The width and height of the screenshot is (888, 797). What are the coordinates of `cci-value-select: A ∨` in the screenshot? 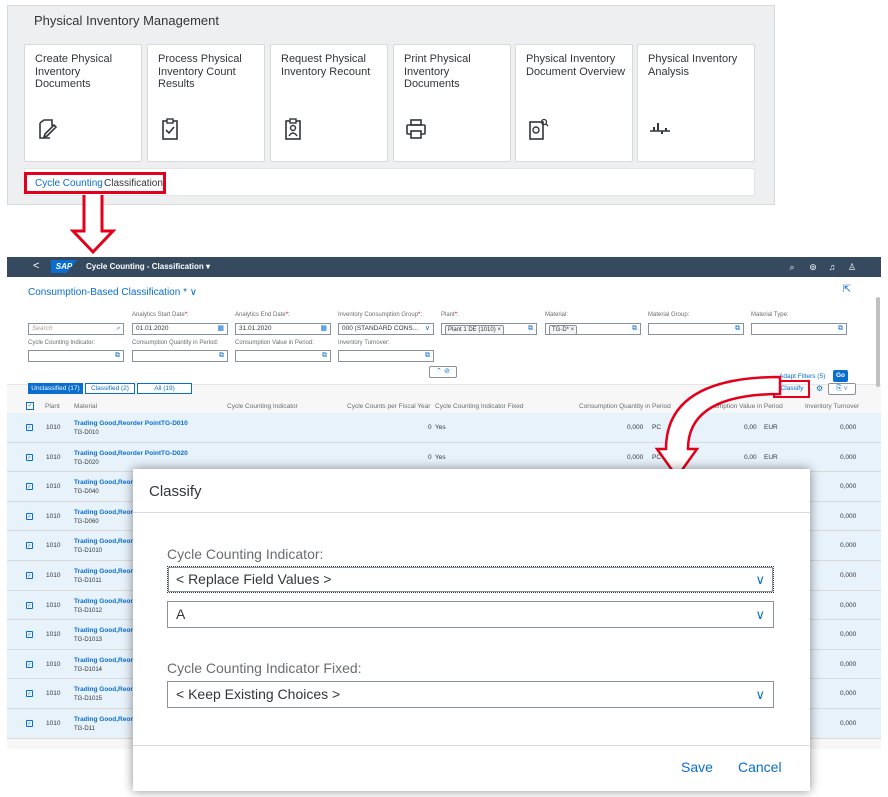 It's located at (470, 614).